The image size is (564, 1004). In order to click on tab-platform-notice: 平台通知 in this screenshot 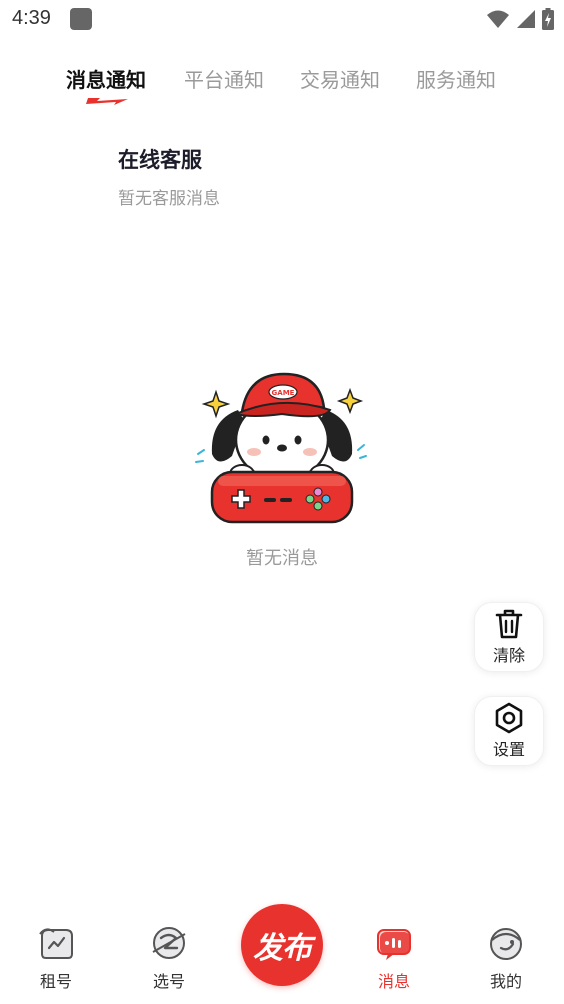, I will do `click(224, 78)`.